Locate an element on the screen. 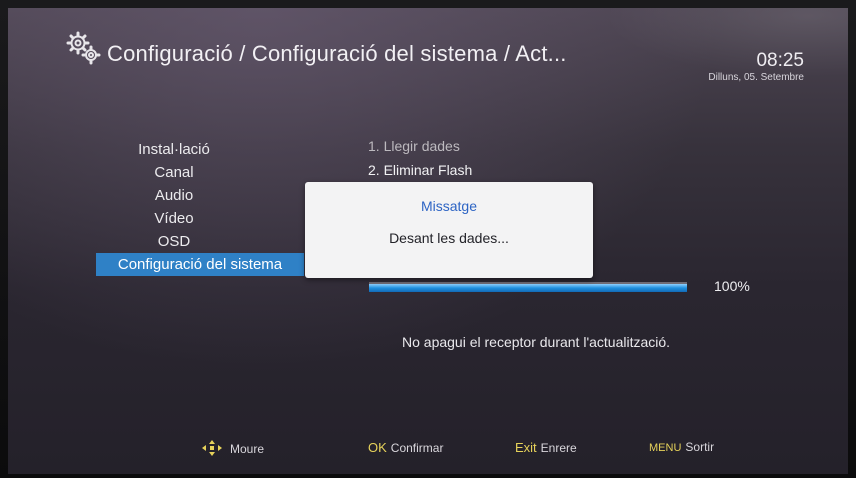  hint-move: Moure is located at coordinates (233, 448).